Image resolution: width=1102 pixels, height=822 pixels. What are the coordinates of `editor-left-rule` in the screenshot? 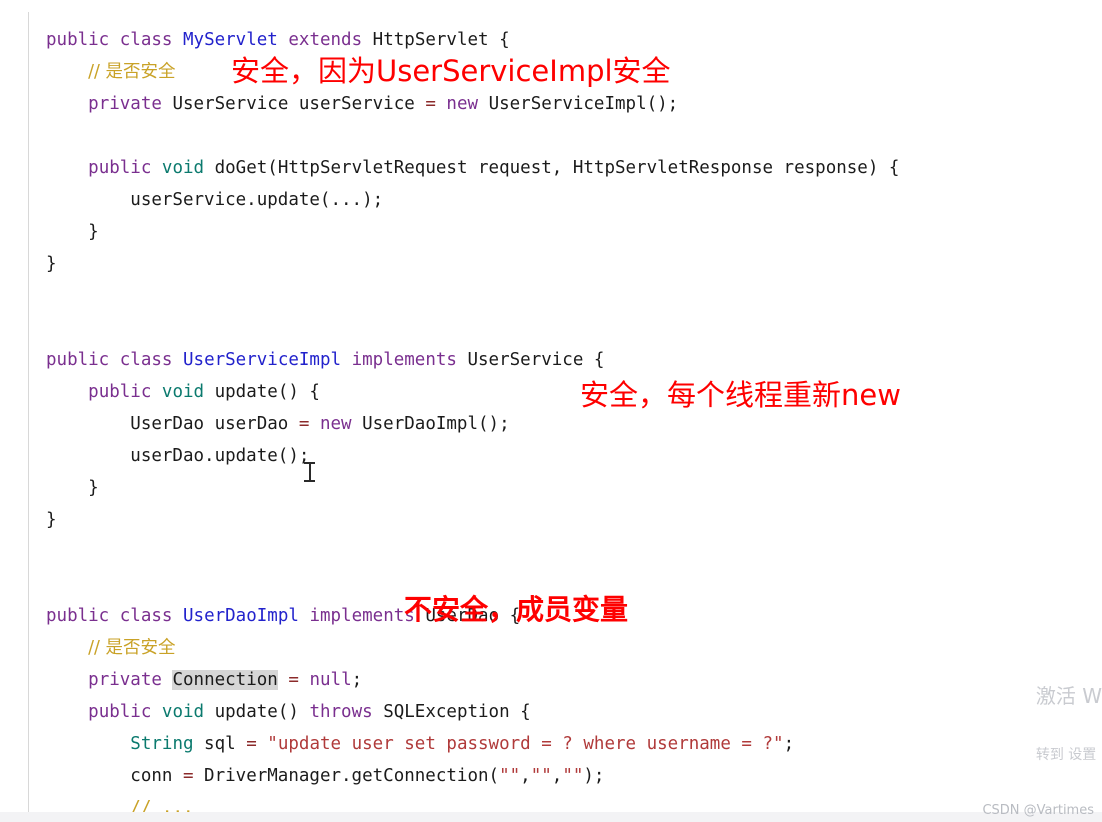 It's located at (28, 412).